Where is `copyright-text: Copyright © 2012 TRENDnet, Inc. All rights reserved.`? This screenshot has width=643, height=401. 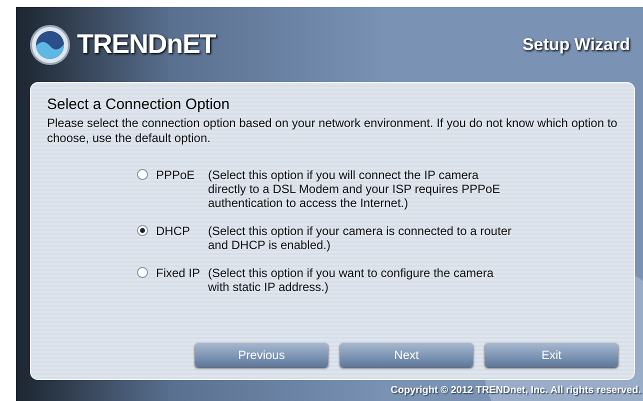
copyright-text: Copyright © 2012 TRENDnet, Inc. All rights reserved. is located at coordinates (515, 391).